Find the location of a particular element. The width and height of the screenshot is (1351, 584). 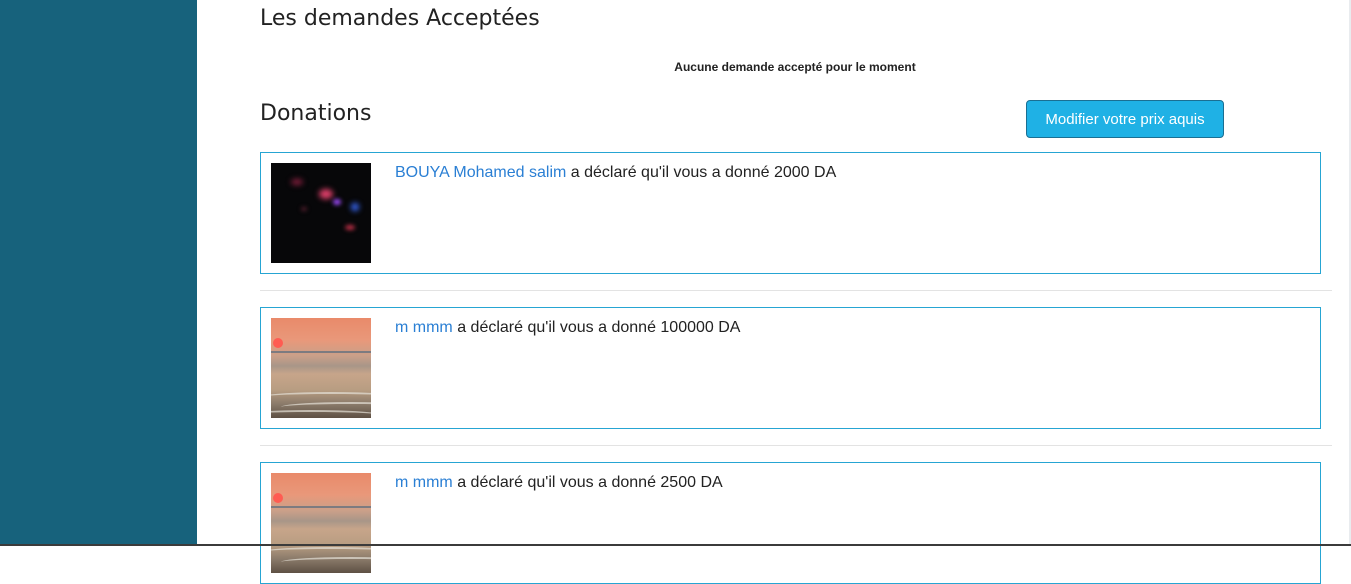

donor-name-link: BOUYA Mohamed salim is located at coordinates (480, 172).